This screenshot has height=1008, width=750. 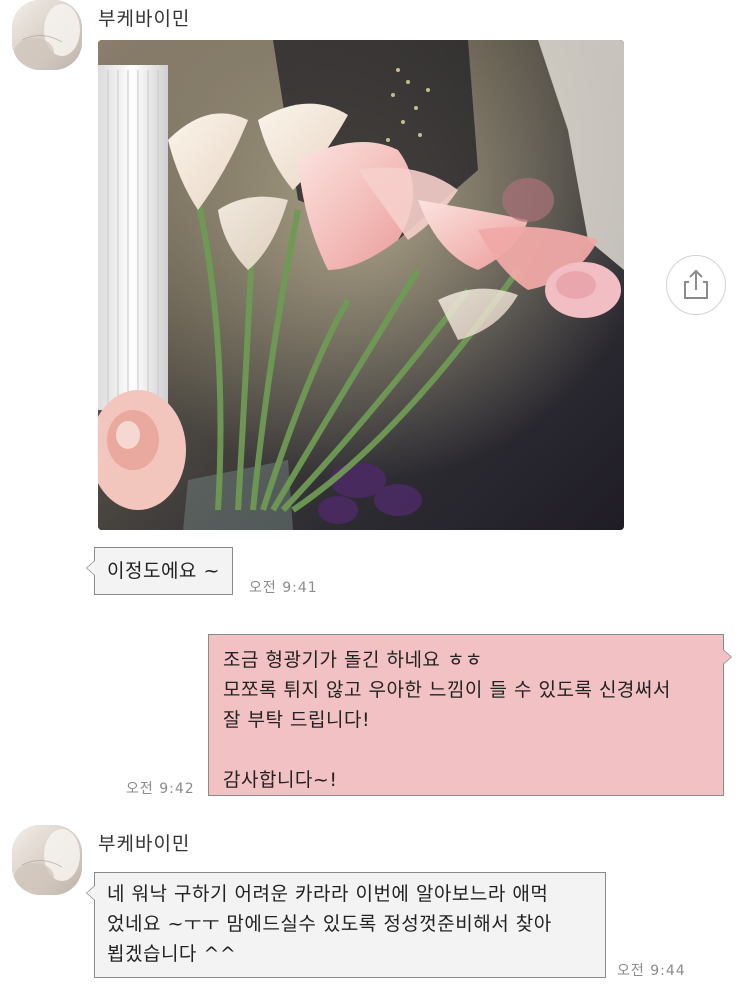 I want to click on message-timestamp: 오전 9:42, so click(x=160, y=789).